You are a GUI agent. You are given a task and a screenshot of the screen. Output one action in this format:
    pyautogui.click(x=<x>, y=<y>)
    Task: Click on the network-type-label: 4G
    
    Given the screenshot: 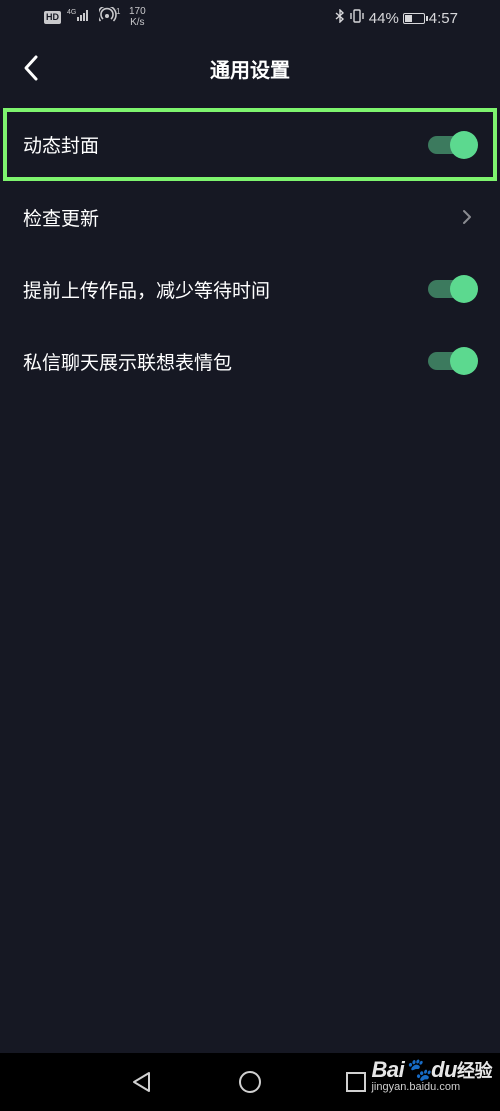 What is the action you would take?
    pyautogui.click(x=71, y=12)
    